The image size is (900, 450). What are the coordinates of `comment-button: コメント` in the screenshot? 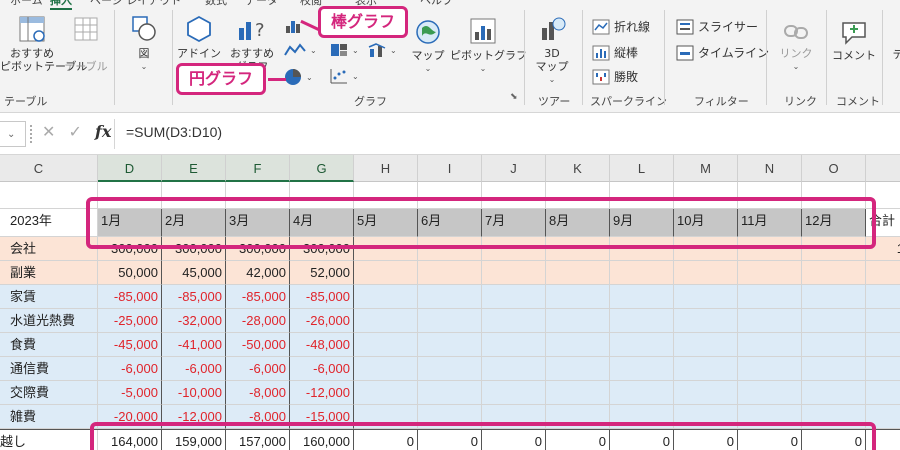 It's located at (854, 40).